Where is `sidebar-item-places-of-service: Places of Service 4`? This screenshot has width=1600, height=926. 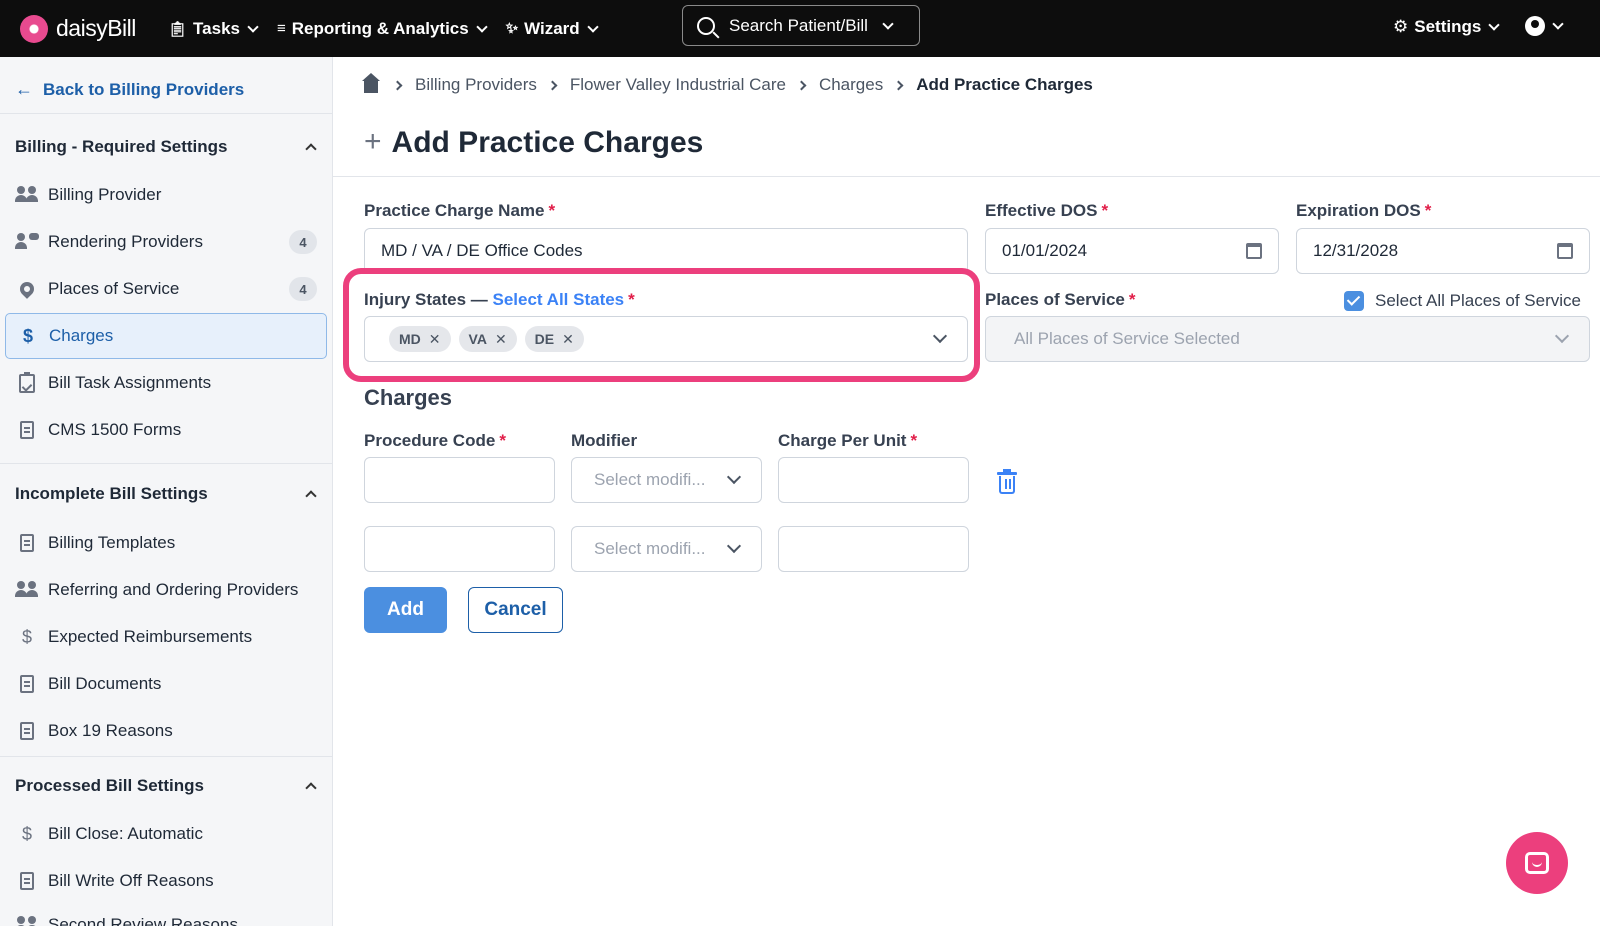 sidebar-item-places-of-service: Places of Service 4 is located at coordinates (166, 289).